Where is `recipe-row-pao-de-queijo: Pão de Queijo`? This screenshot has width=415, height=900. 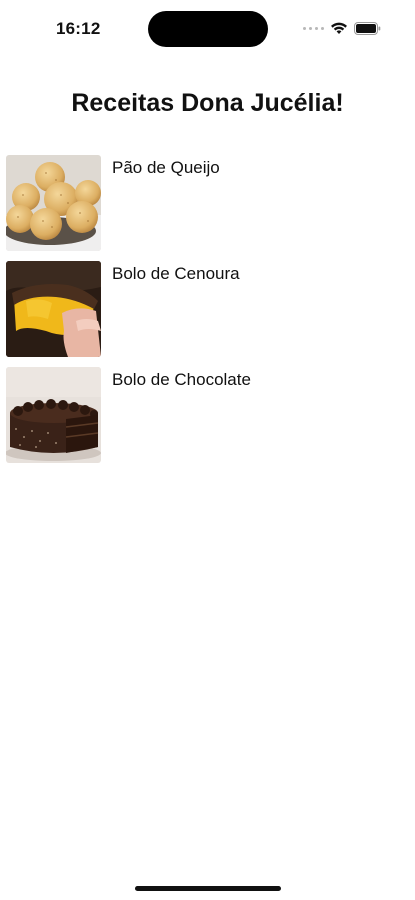
recipe-row-pao-de-queijo: Pão de Queijo is located at coordinates (206, 203).